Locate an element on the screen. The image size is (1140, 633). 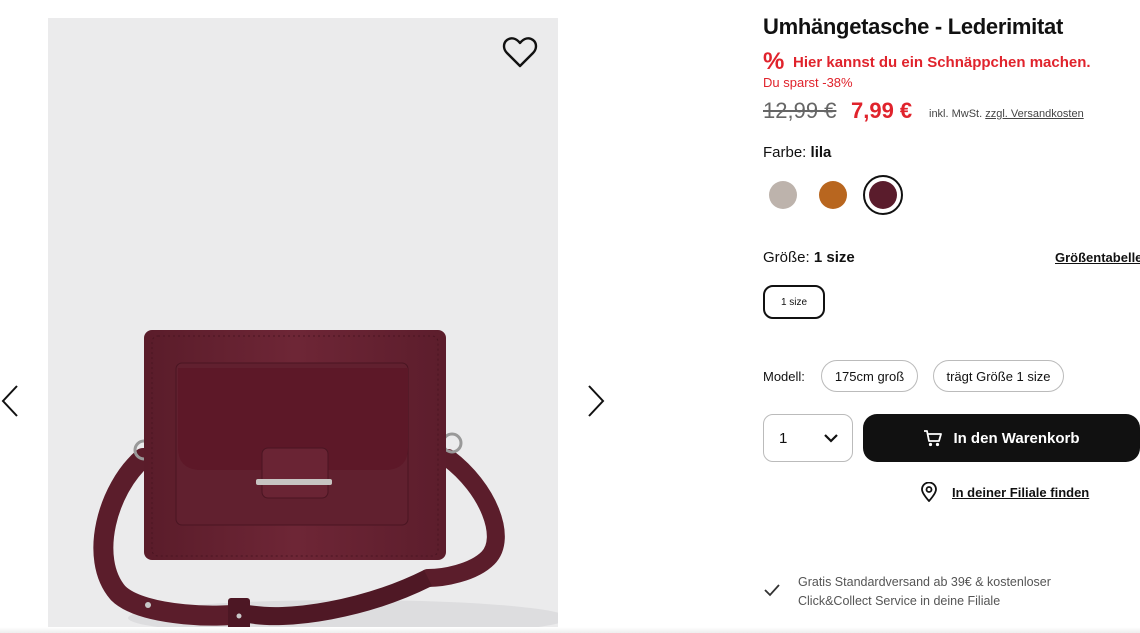
location-pin-icon is located at coordinates (929, 492).